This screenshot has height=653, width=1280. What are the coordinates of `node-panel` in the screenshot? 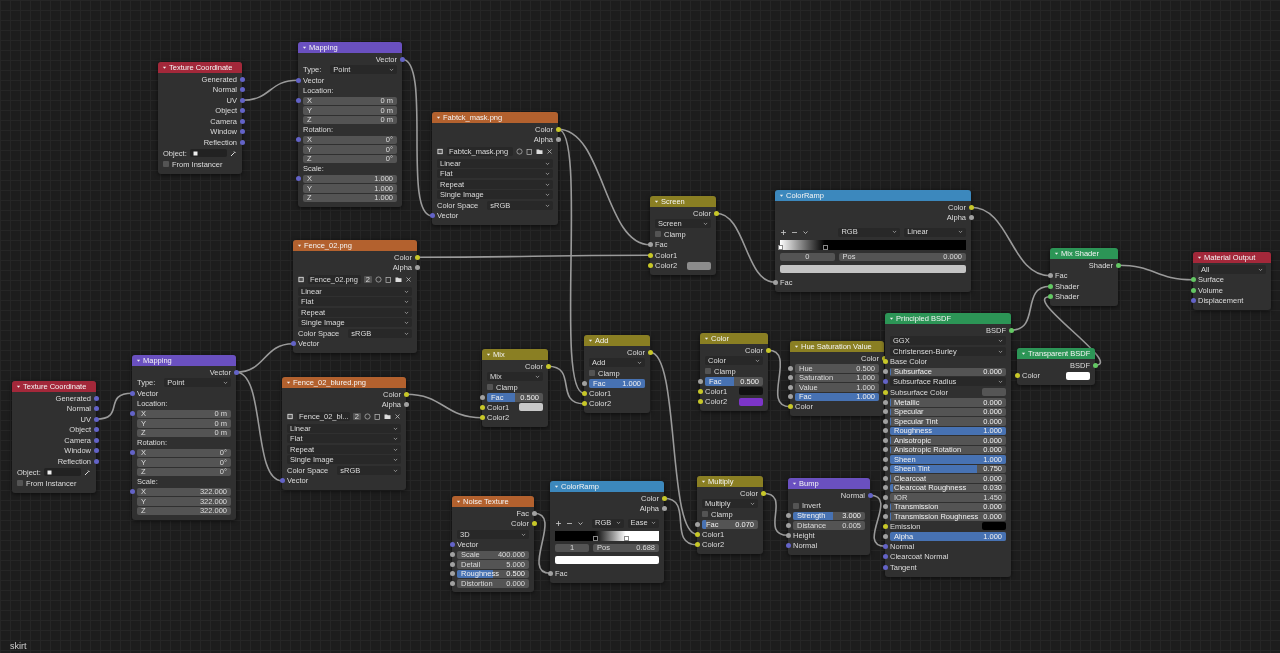 It's located at (948, 445).